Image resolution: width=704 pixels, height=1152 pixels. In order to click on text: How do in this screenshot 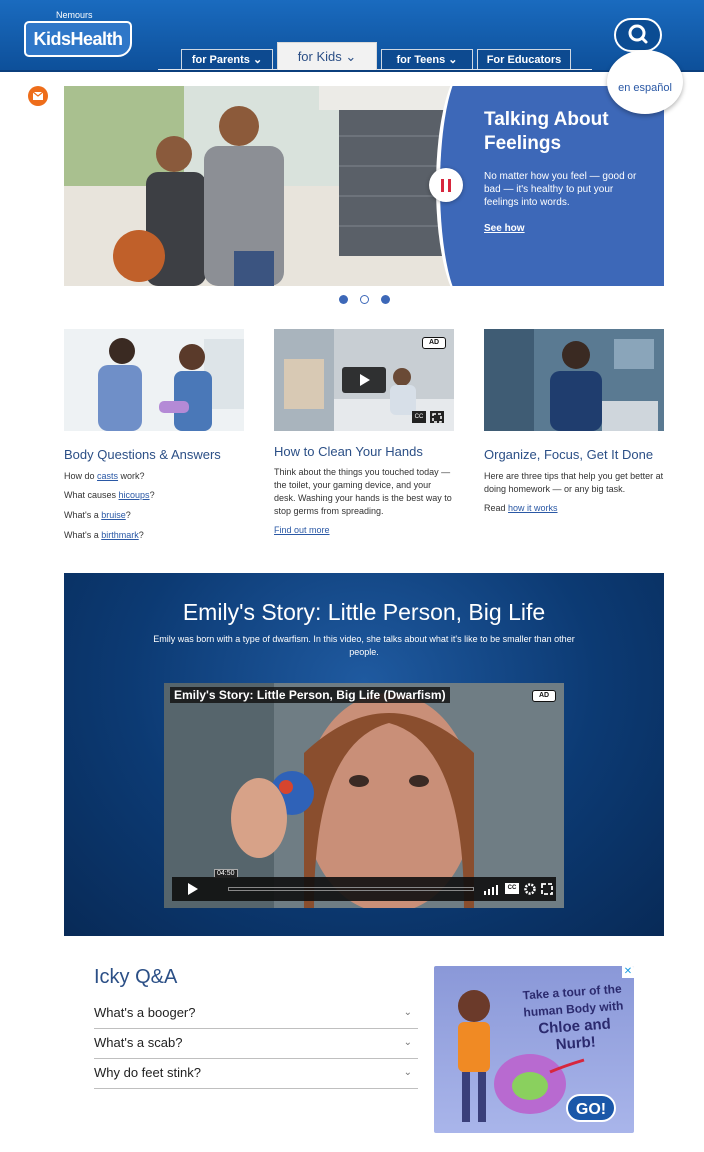, I will do `click(81, 476)`.